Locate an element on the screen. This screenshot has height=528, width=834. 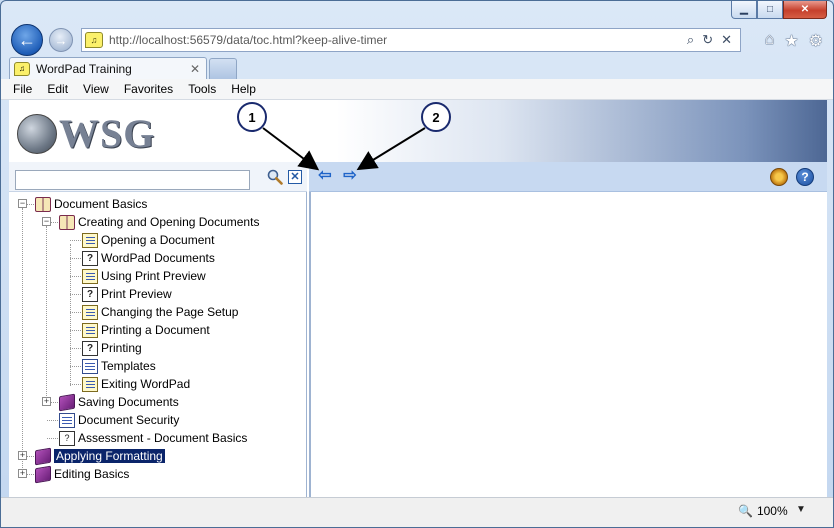
toc-item-label: Creating and Opening Documents is located at coordinates (169, 222).